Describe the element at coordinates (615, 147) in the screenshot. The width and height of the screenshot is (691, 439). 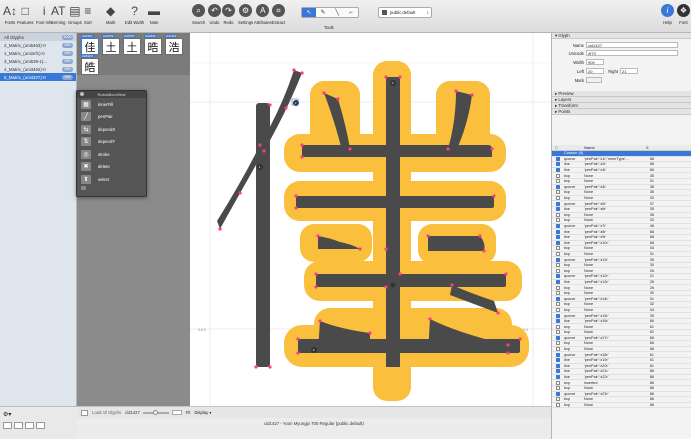
I see `column-name-header: Name` at that location.